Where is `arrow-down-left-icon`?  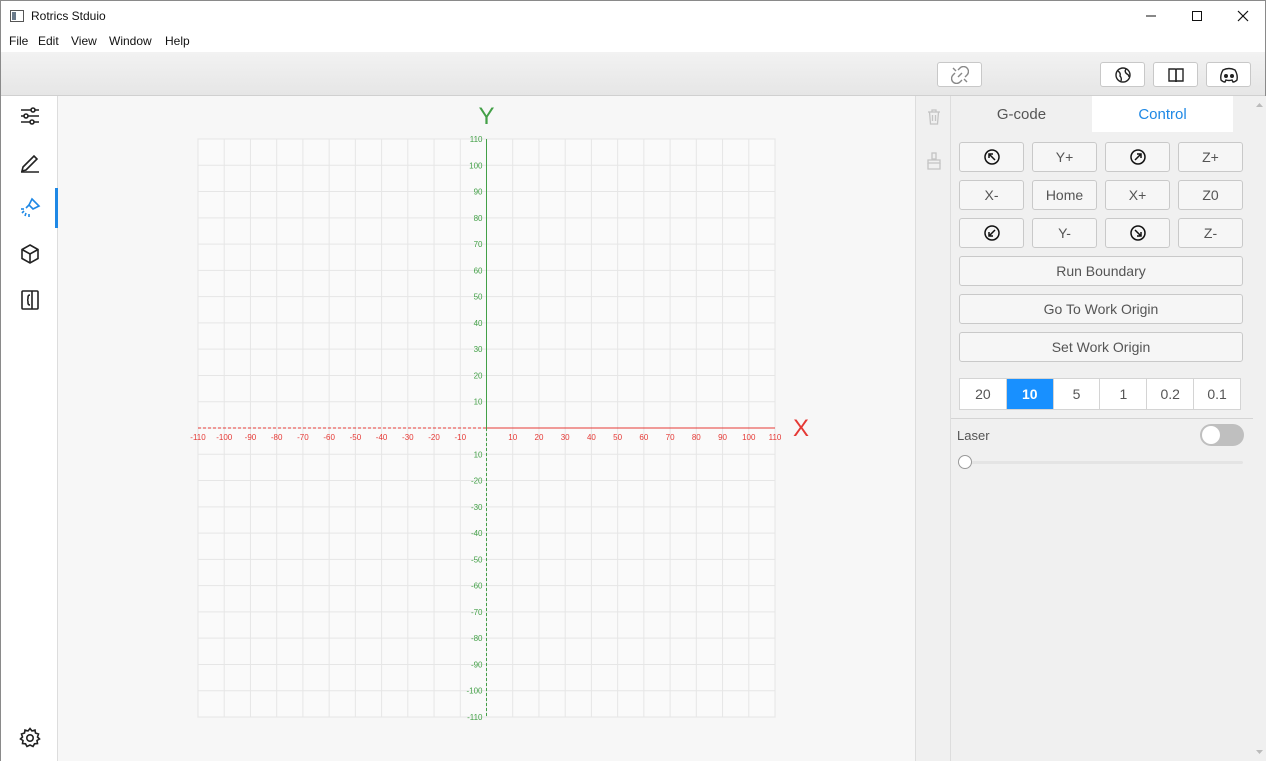
arrow-down-left-icon is located at coordinates (991, 233).